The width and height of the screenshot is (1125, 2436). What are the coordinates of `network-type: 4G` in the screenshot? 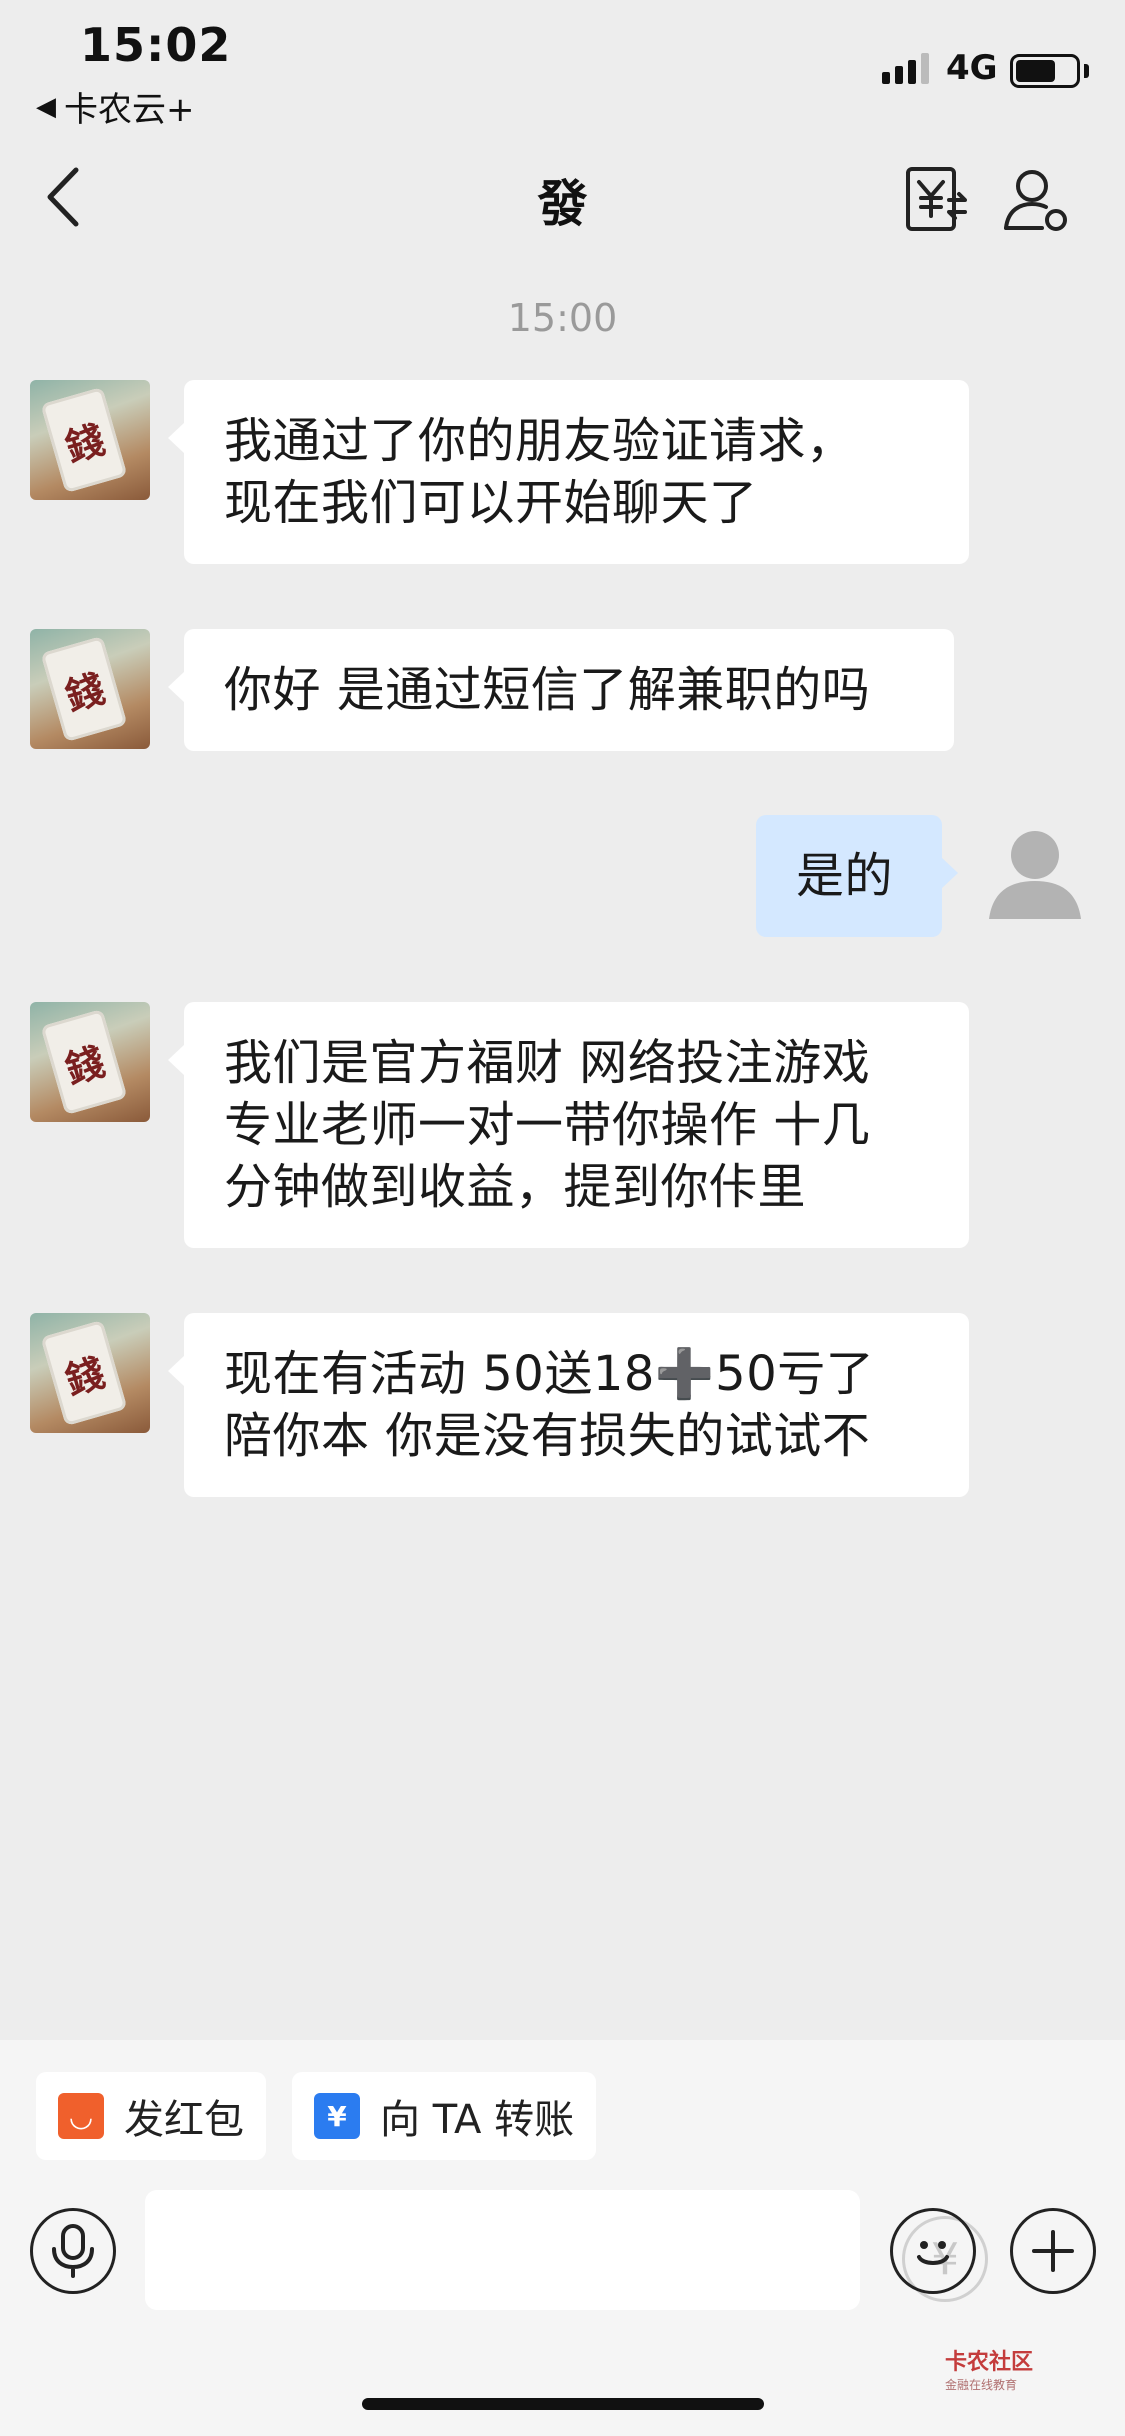 It's located at (972, 68).